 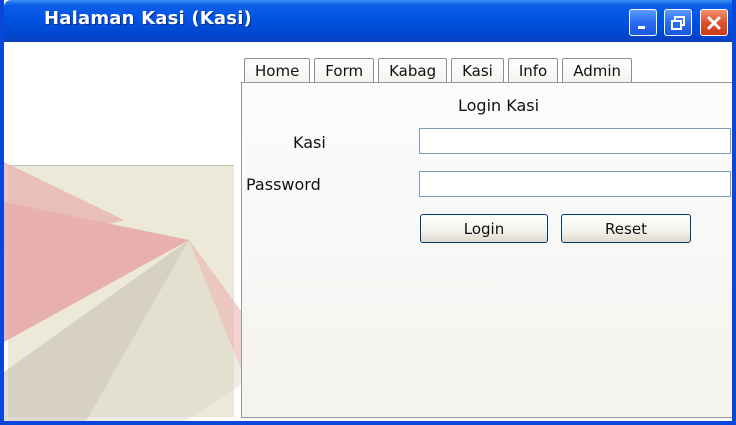 I want to click on tab-bar: Home Form Kabag Kasi Info Admin, so click(x=438, y=70).